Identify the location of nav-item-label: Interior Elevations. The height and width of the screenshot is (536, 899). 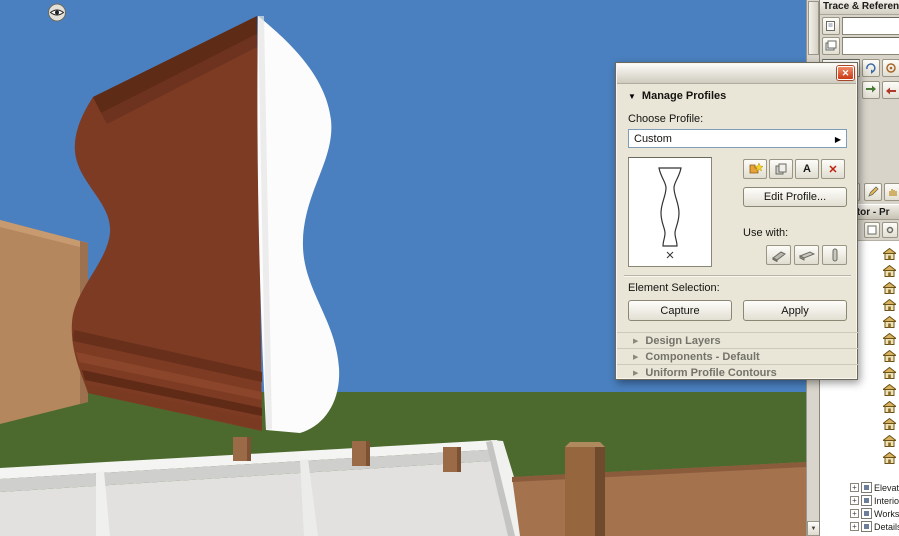
(886, 500).